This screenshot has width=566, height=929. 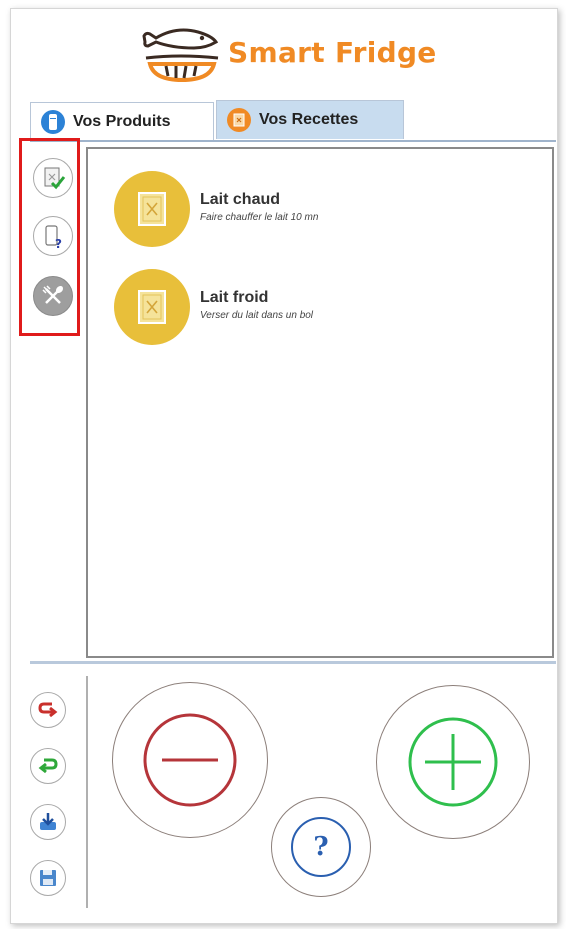 I want to click on recipe-description: Verser du lait dans un bol, so click(x=257, y=315).